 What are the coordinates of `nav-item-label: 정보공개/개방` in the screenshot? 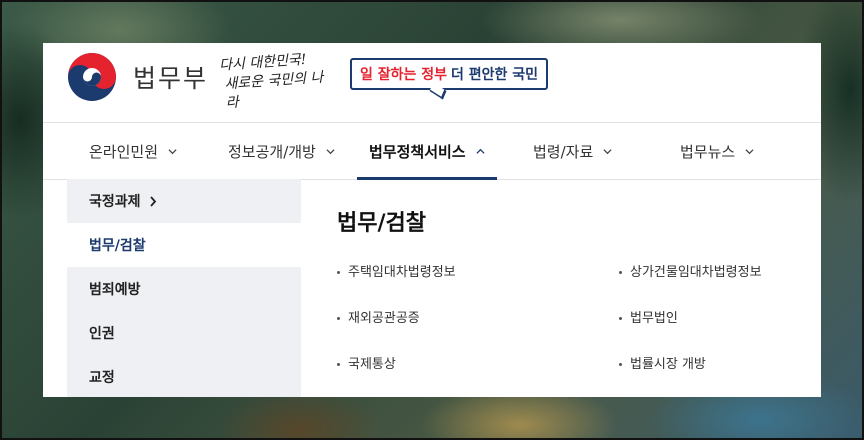 It's located at (272, 151).